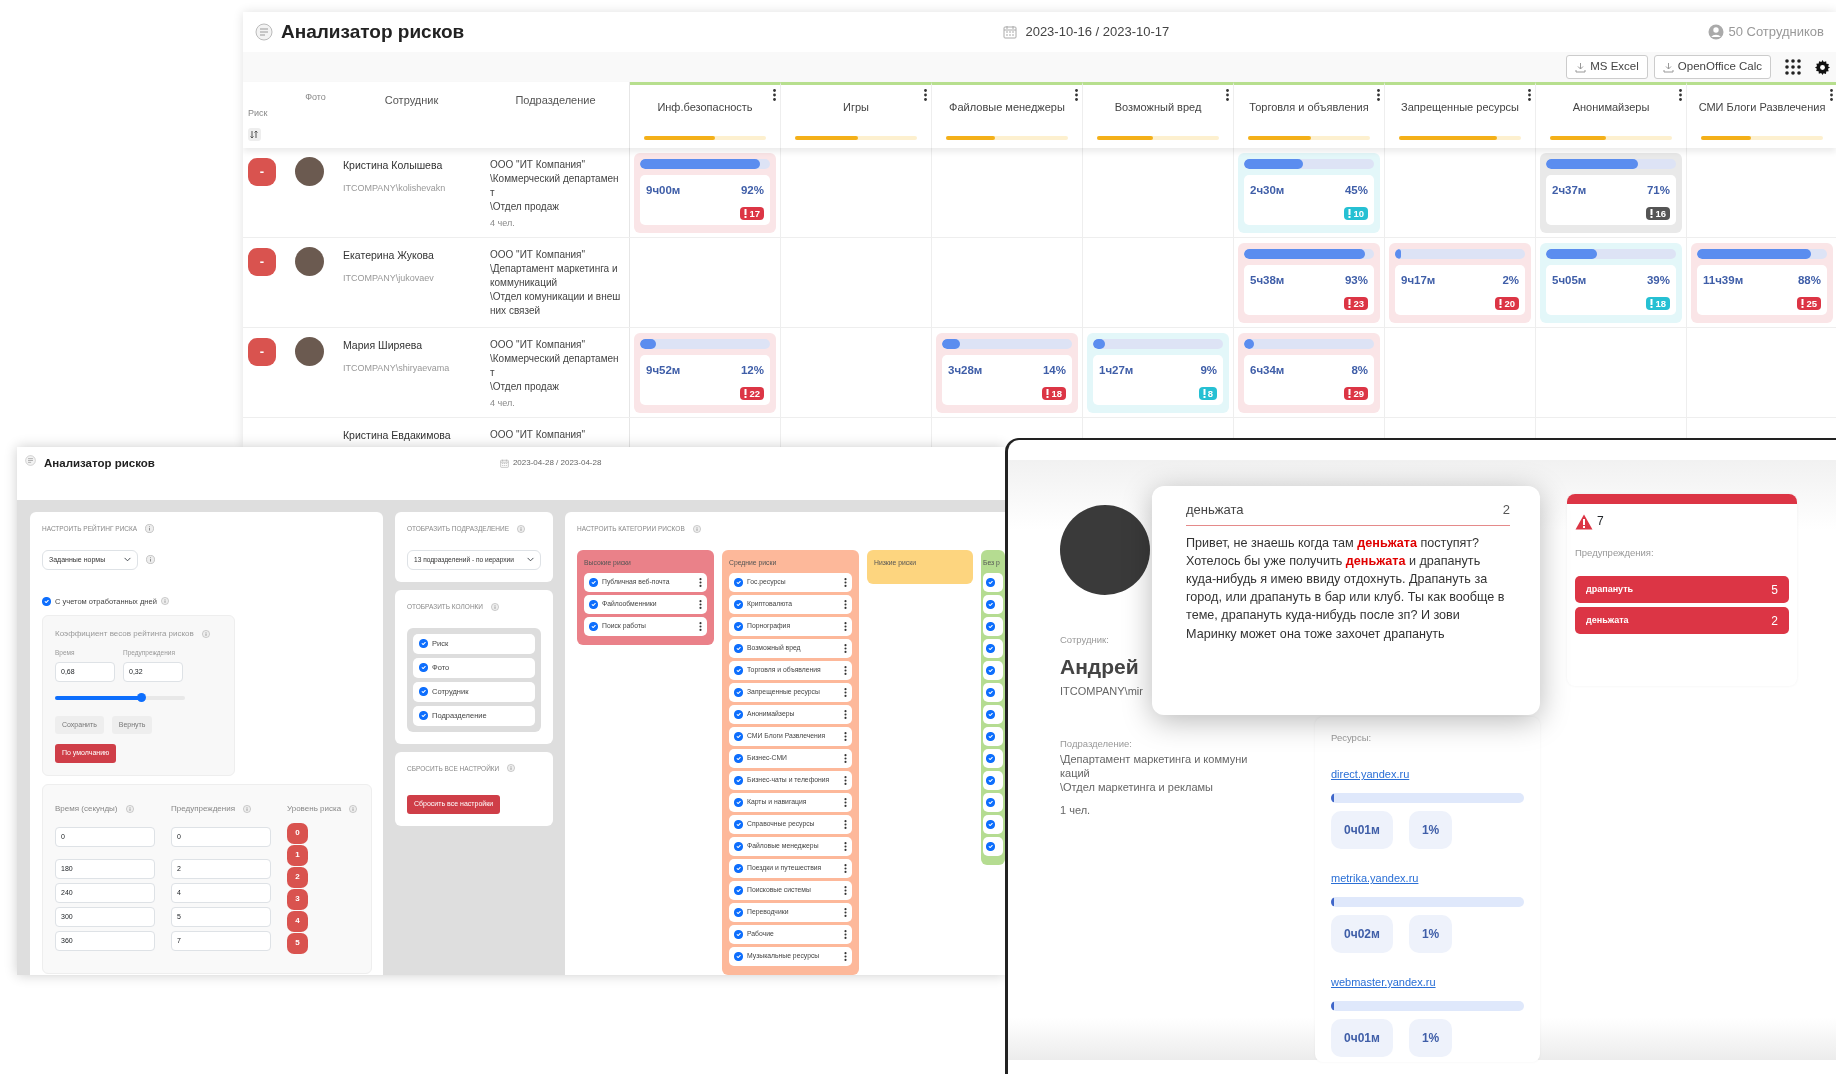 The height and width of the screenshot is (1074, 1836). Describe the element at coordinates (1793, 67) in the screenshot. I see `grid-icon` at that location.